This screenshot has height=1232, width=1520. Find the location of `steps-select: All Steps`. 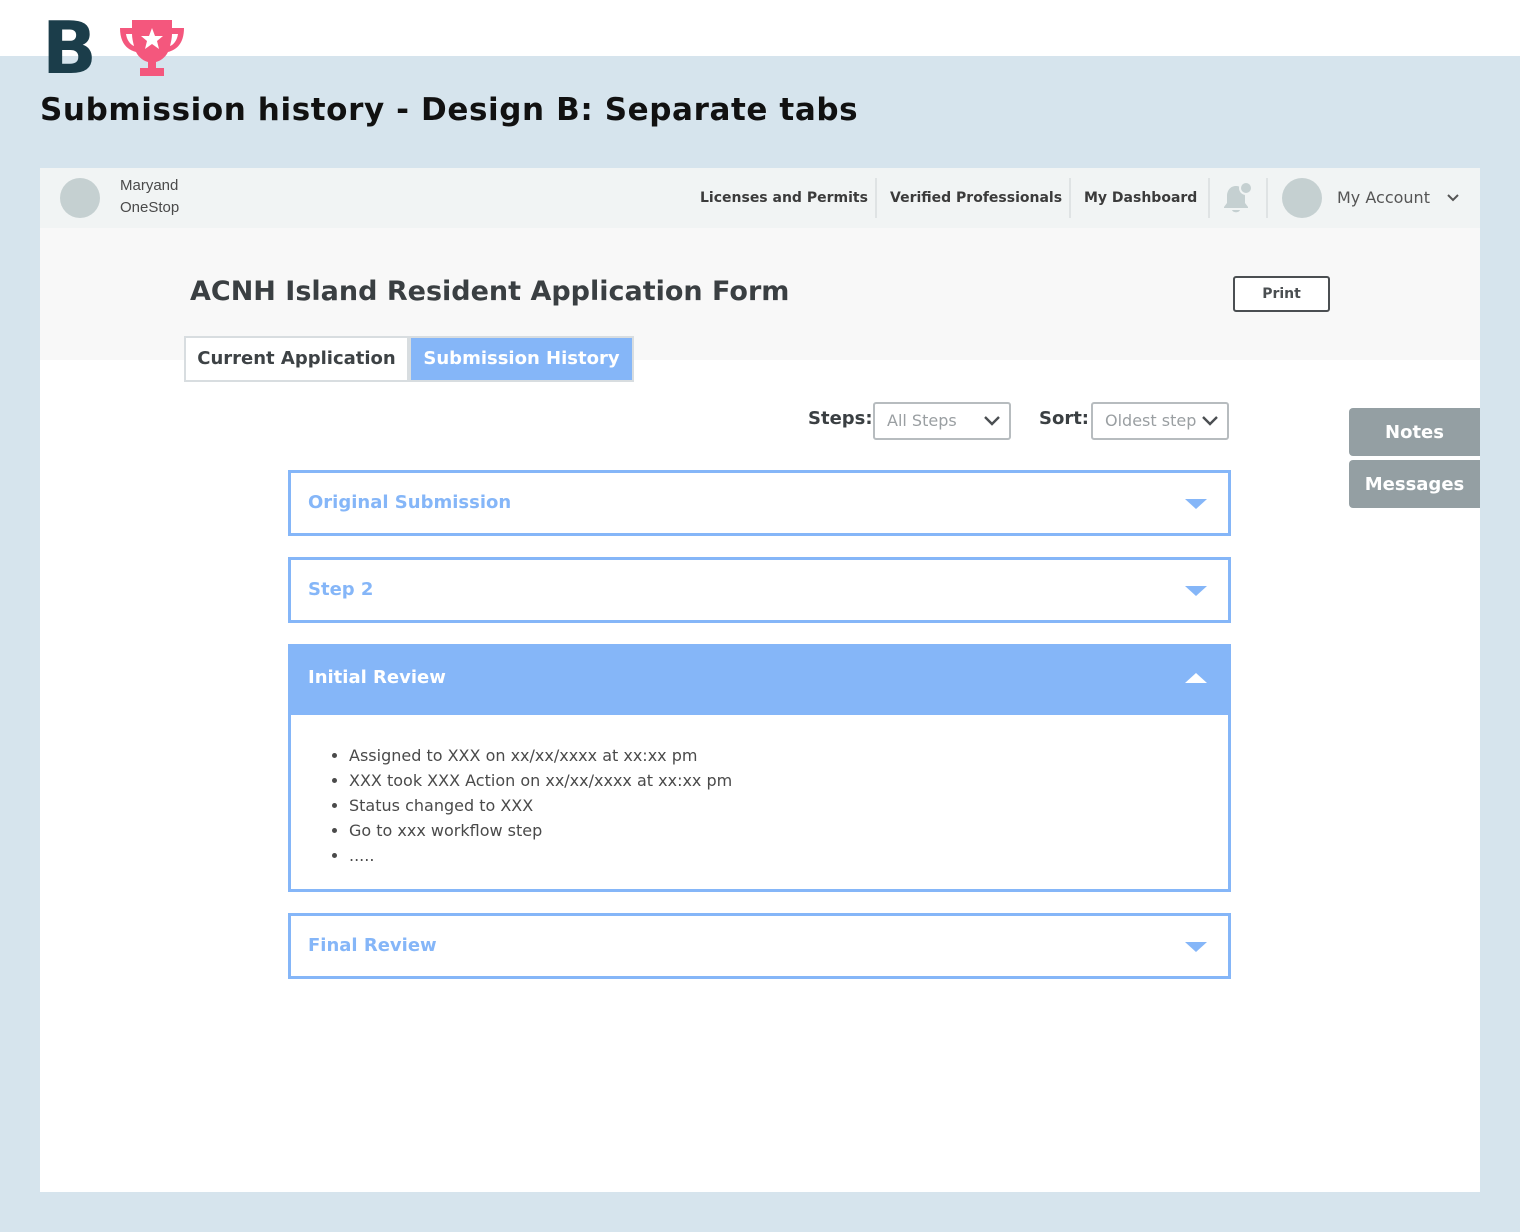

steps-select: All Steps is located at coordinates (942, 421).